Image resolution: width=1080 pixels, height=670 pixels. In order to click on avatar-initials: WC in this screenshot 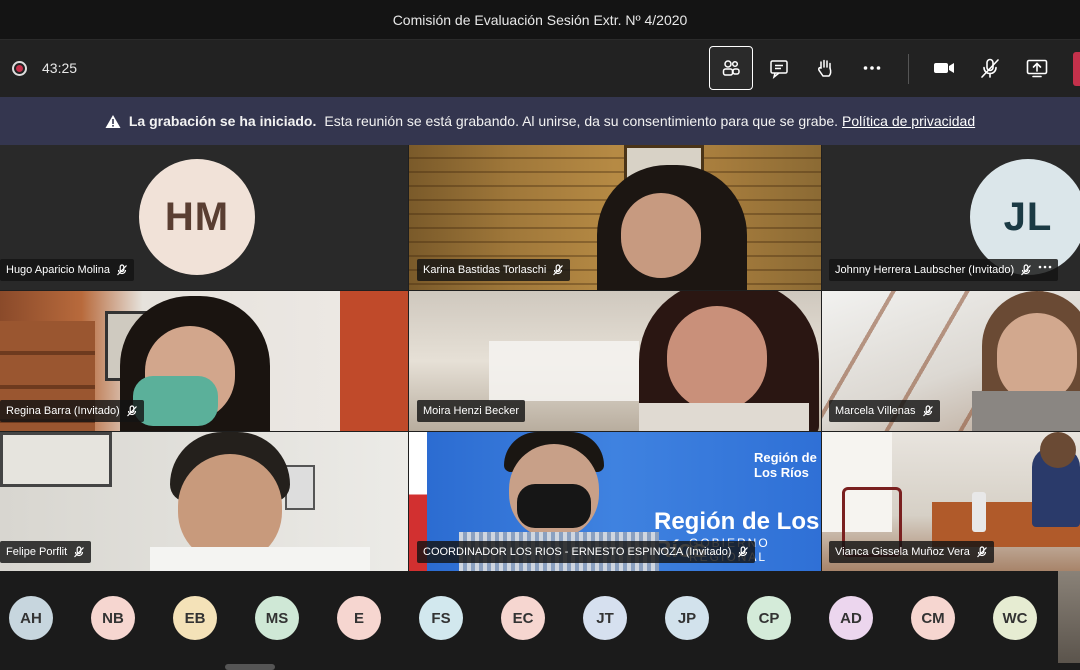, I will do `click(1015, 618)`.